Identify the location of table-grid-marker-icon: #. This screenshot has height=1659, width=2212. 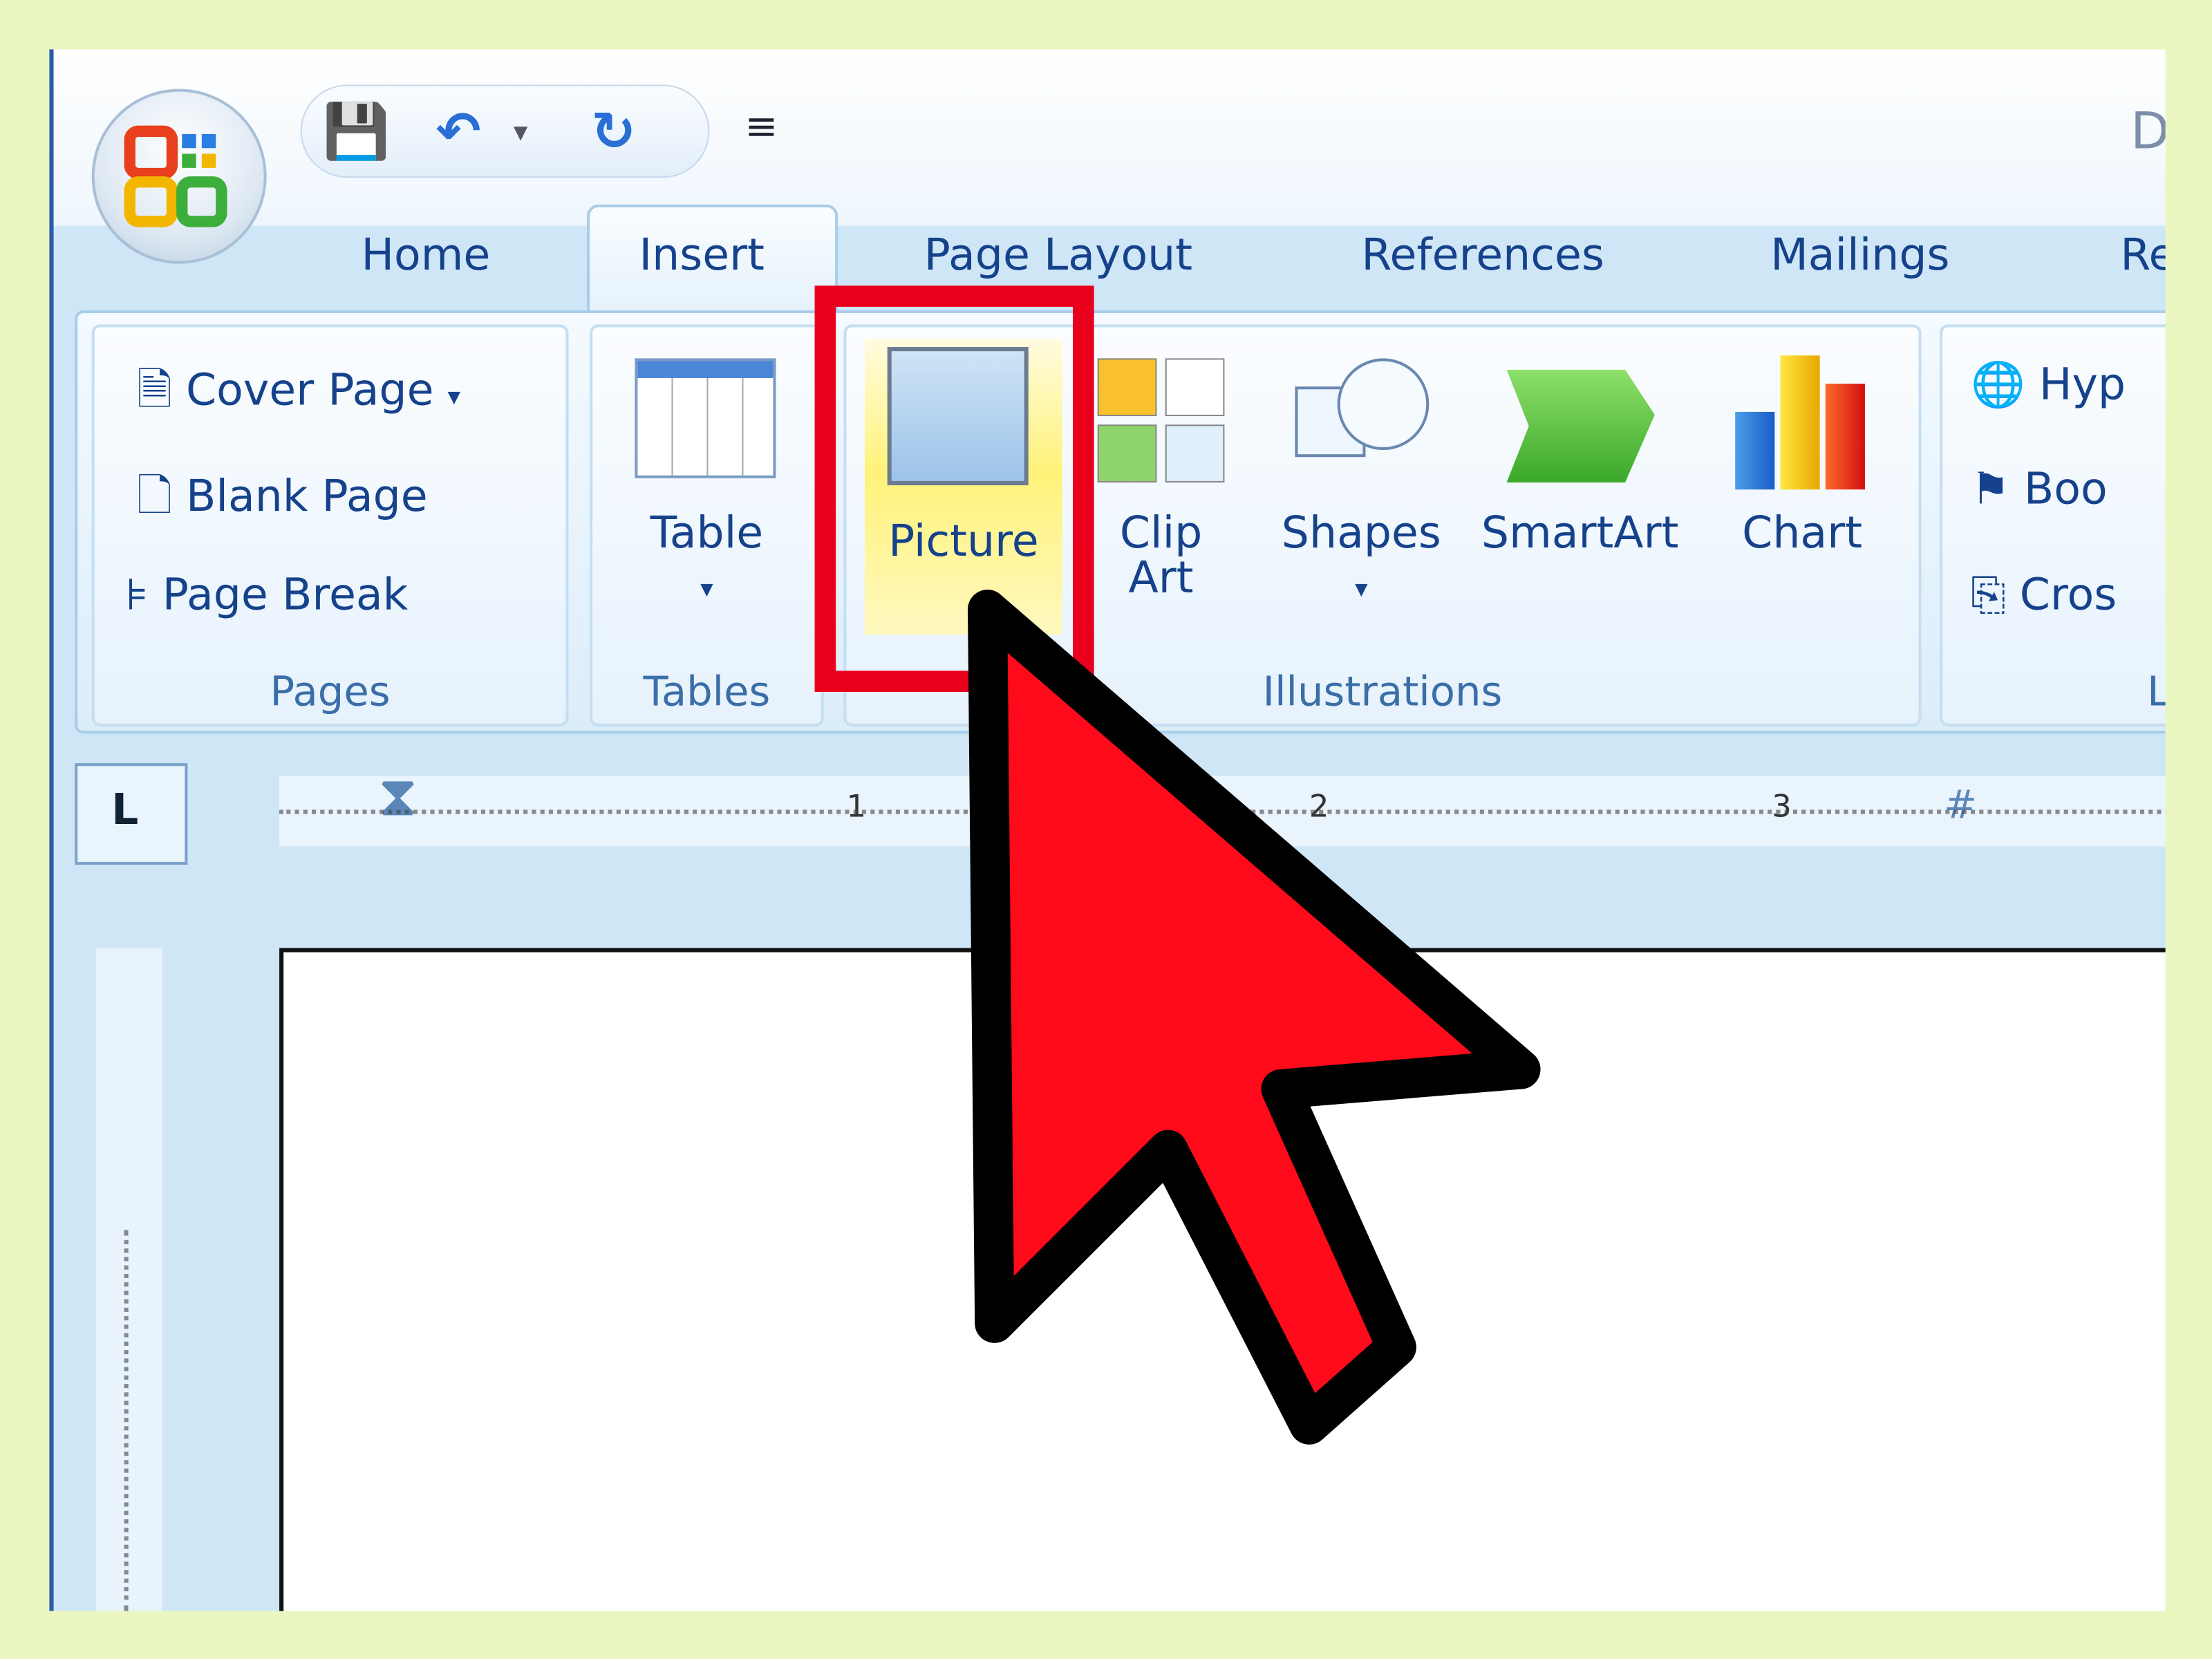
(1961, 805).